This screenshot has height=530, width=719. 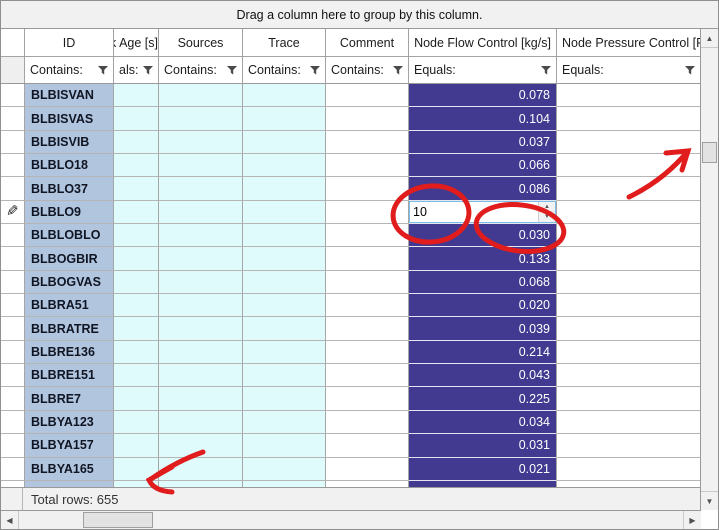 I want to click on cell-id: BLBOGVAS, so click(x=69, y=282).